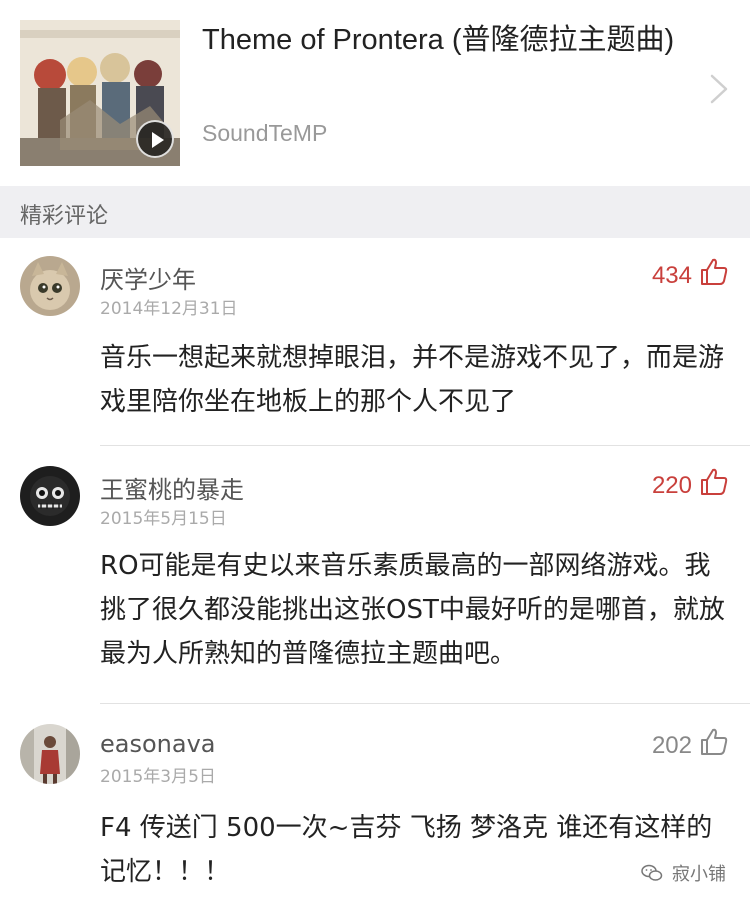 This screenshot has width=750, height=907. I want to click on like-count: 434, so click(671, 275).